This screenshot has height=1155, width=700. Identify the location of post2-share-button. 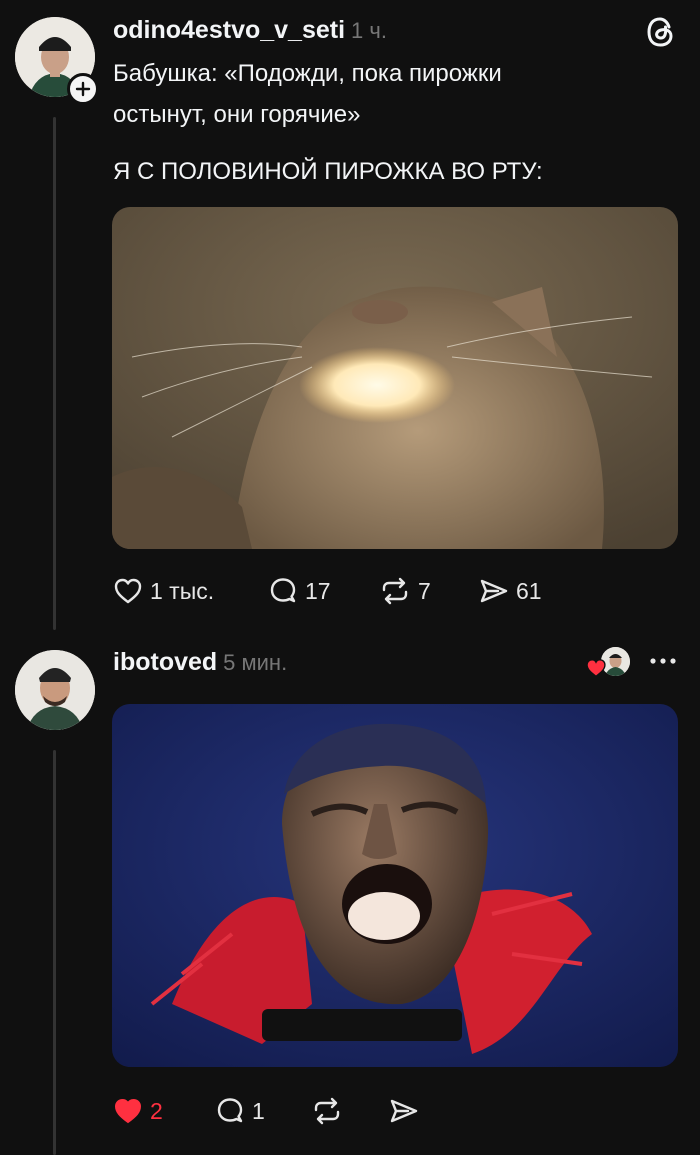
(404, 1111).